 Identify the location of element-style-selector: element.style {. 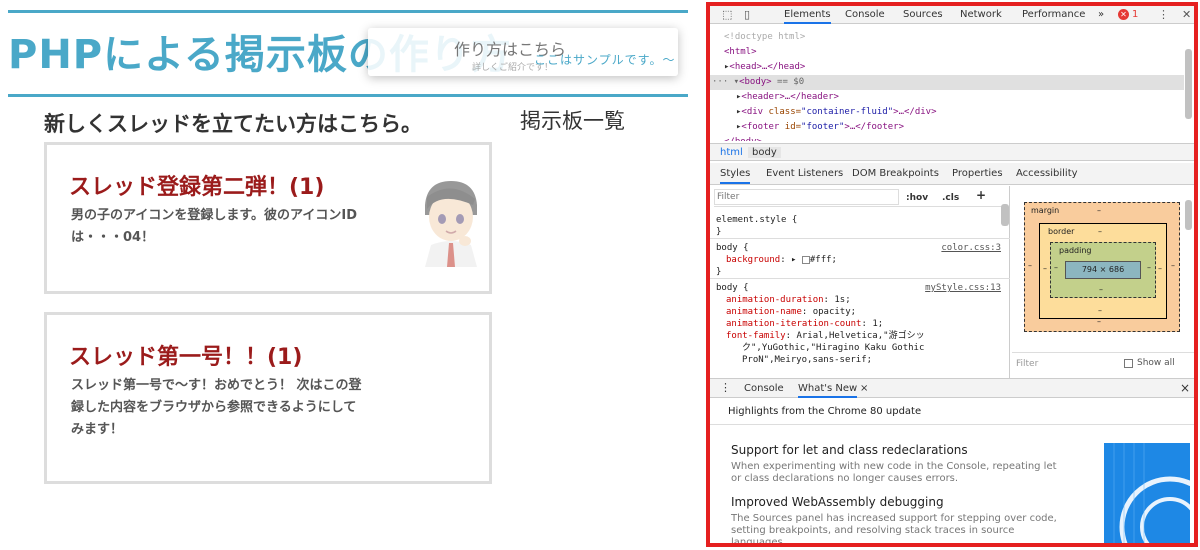
(756, 220).